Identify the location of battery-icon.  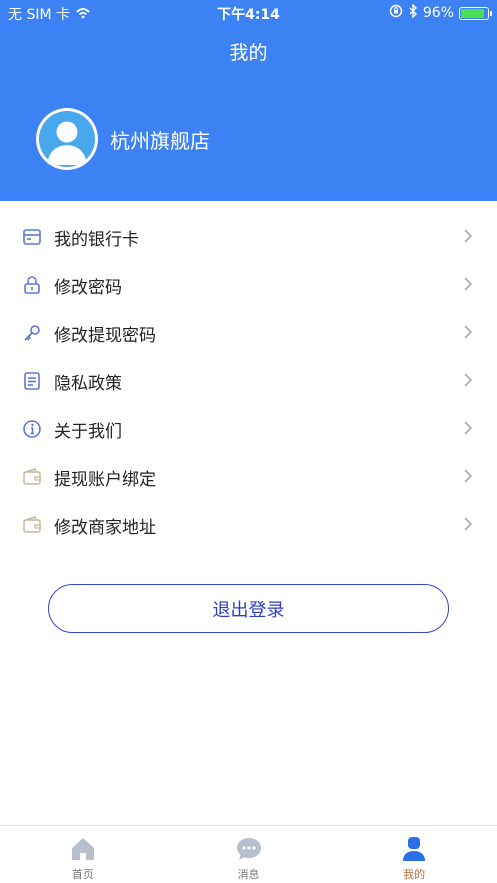
(475, 13).